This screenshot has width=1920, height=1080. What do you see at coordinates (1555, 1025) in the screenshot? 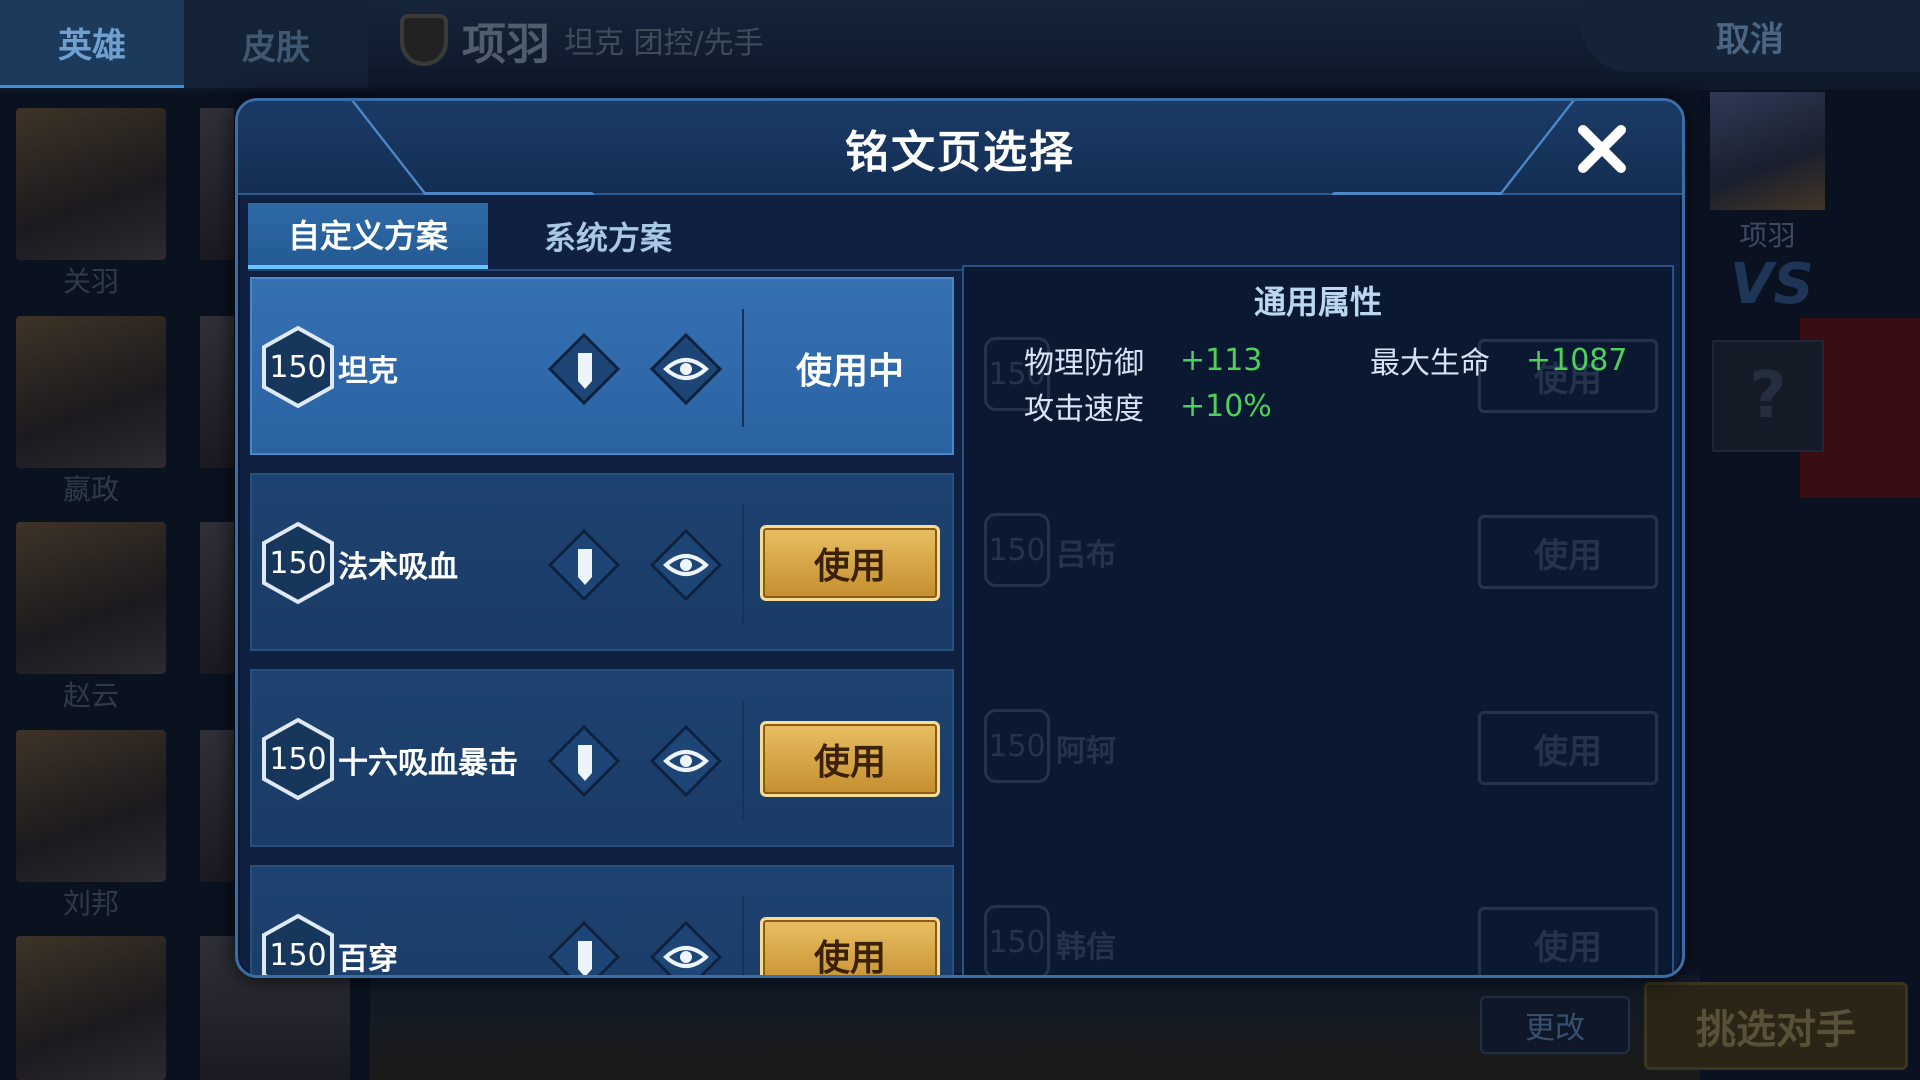
I see `change-button: 更改` at bounding box center [1555, 1025].